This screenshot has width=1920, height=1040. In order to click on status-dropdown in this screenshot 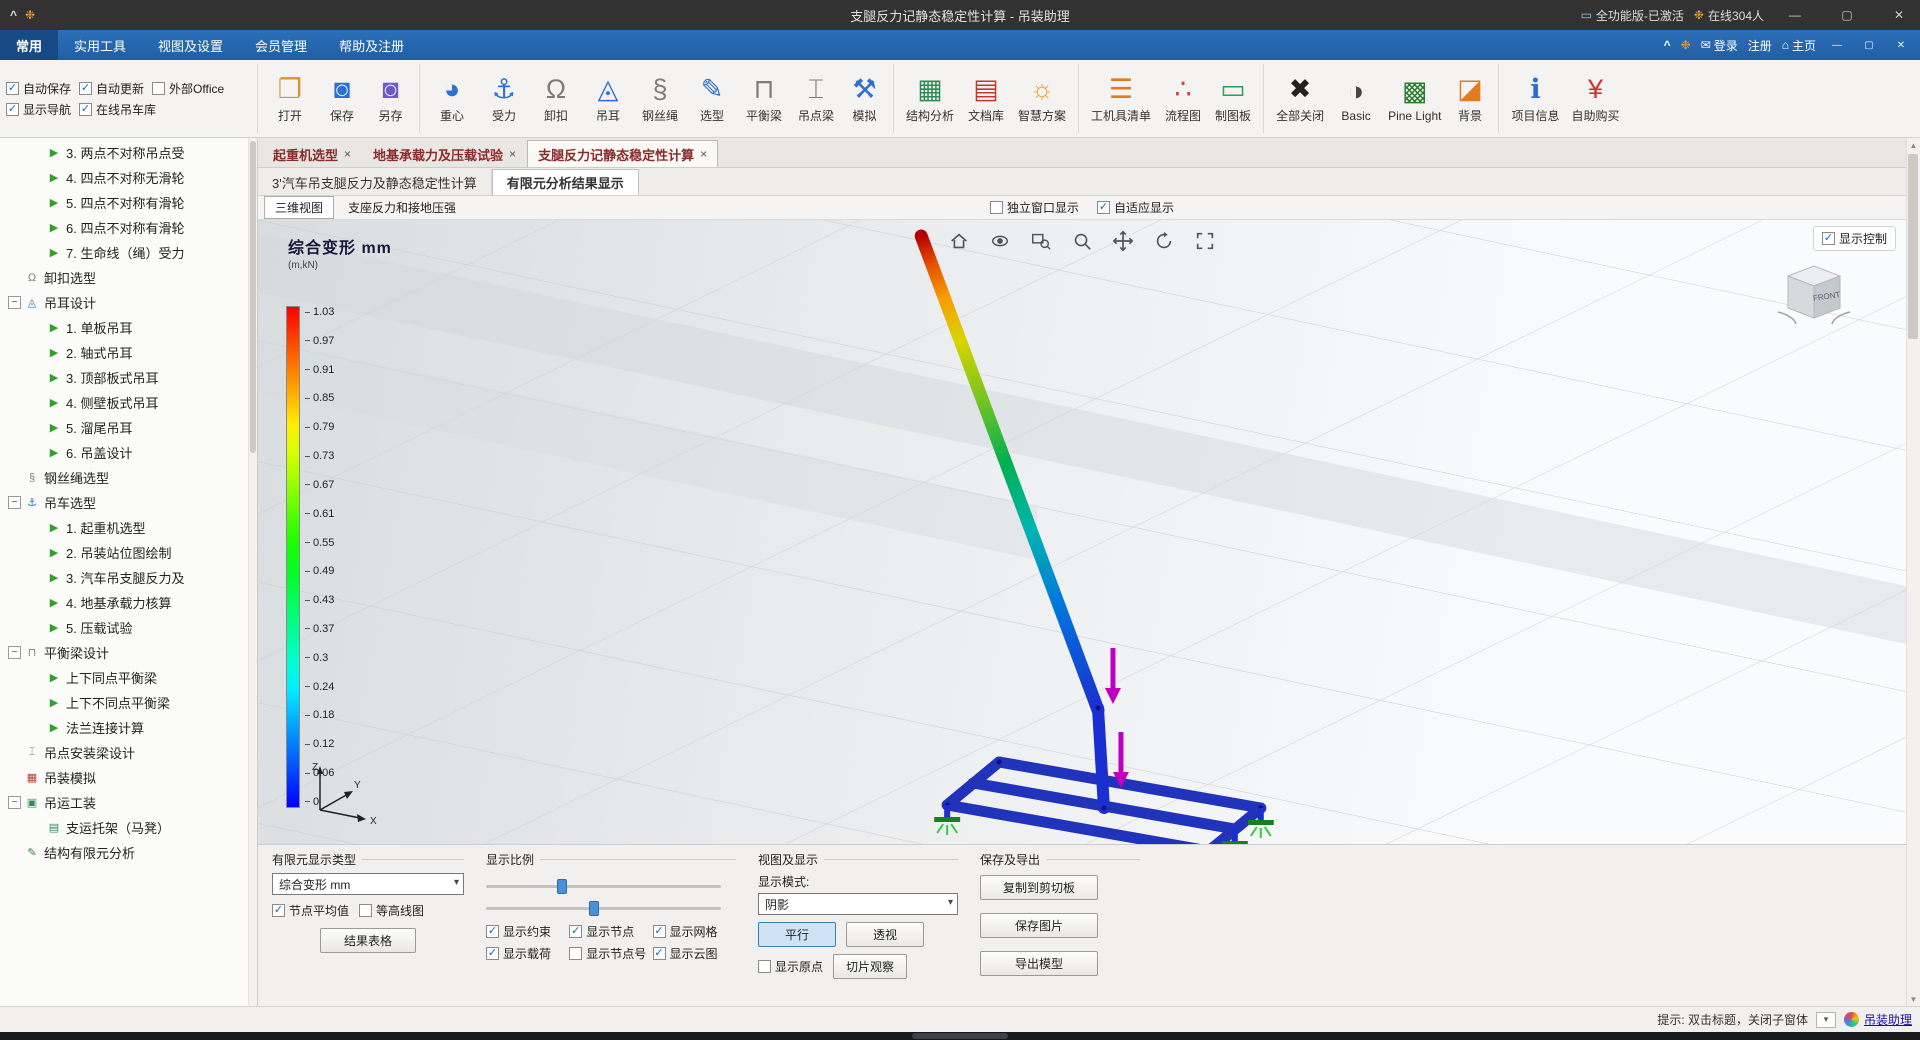, I will do `click(1825, 1019)`.